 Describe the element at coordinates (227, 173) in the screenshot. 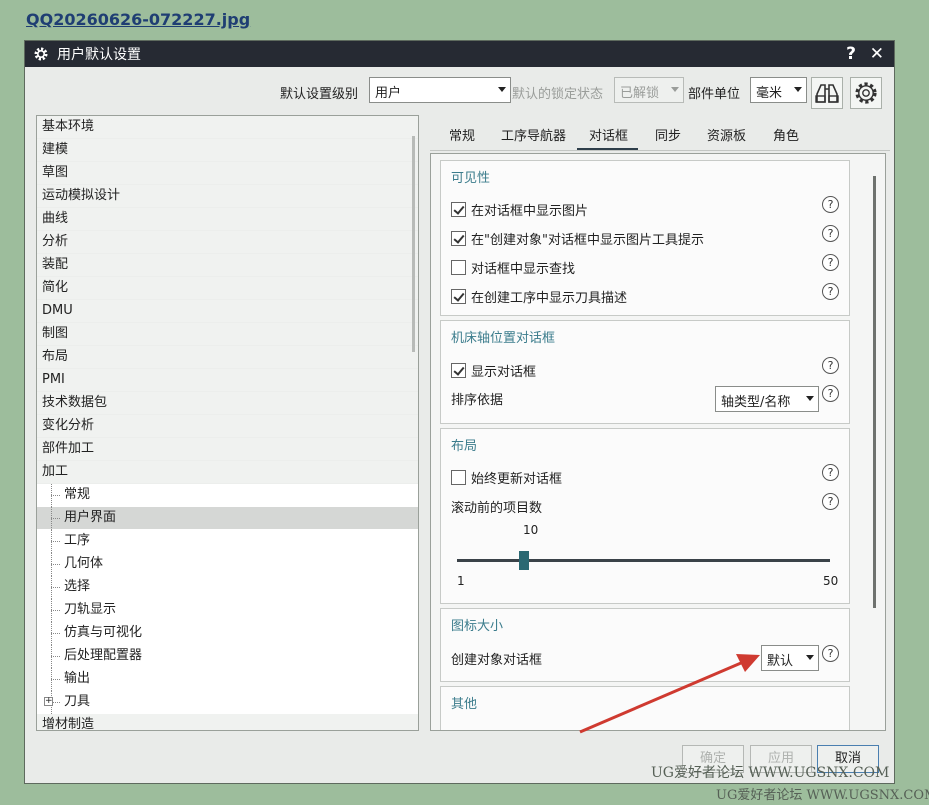

I see `tree-item: 草图` at that location.